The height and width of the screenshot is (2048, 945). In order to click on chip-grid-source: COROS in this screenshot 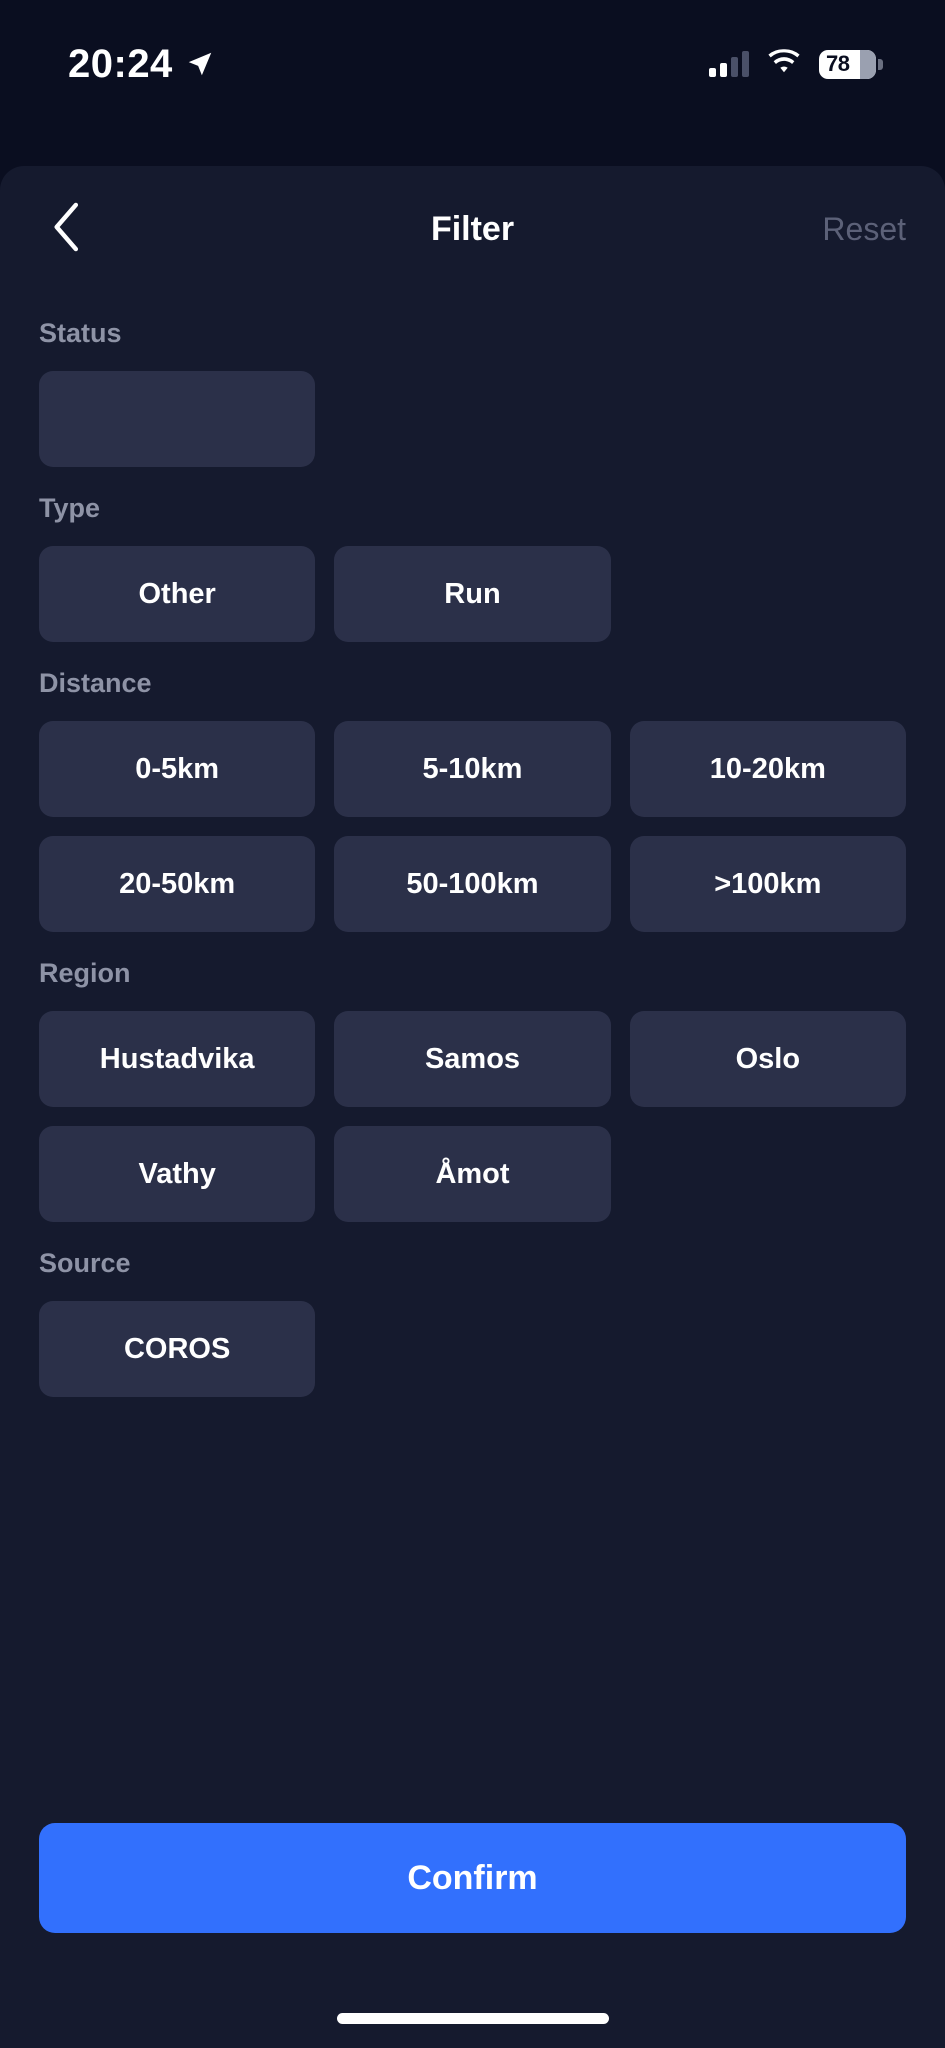, I will do `click(472, 1349)`.